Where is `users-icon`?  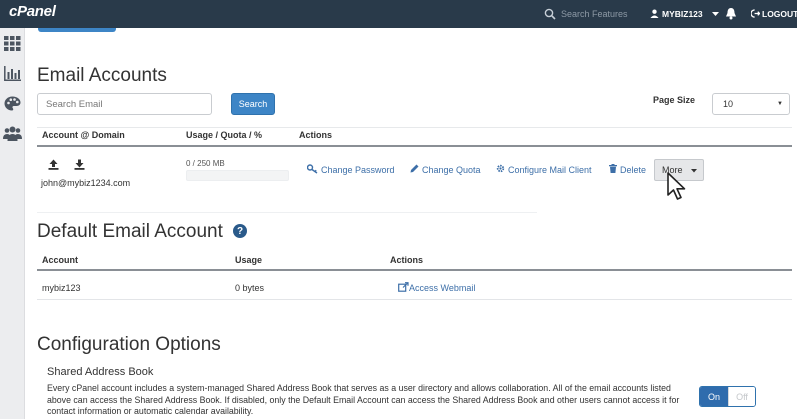
users-icon is located at coordinates (12, 133).